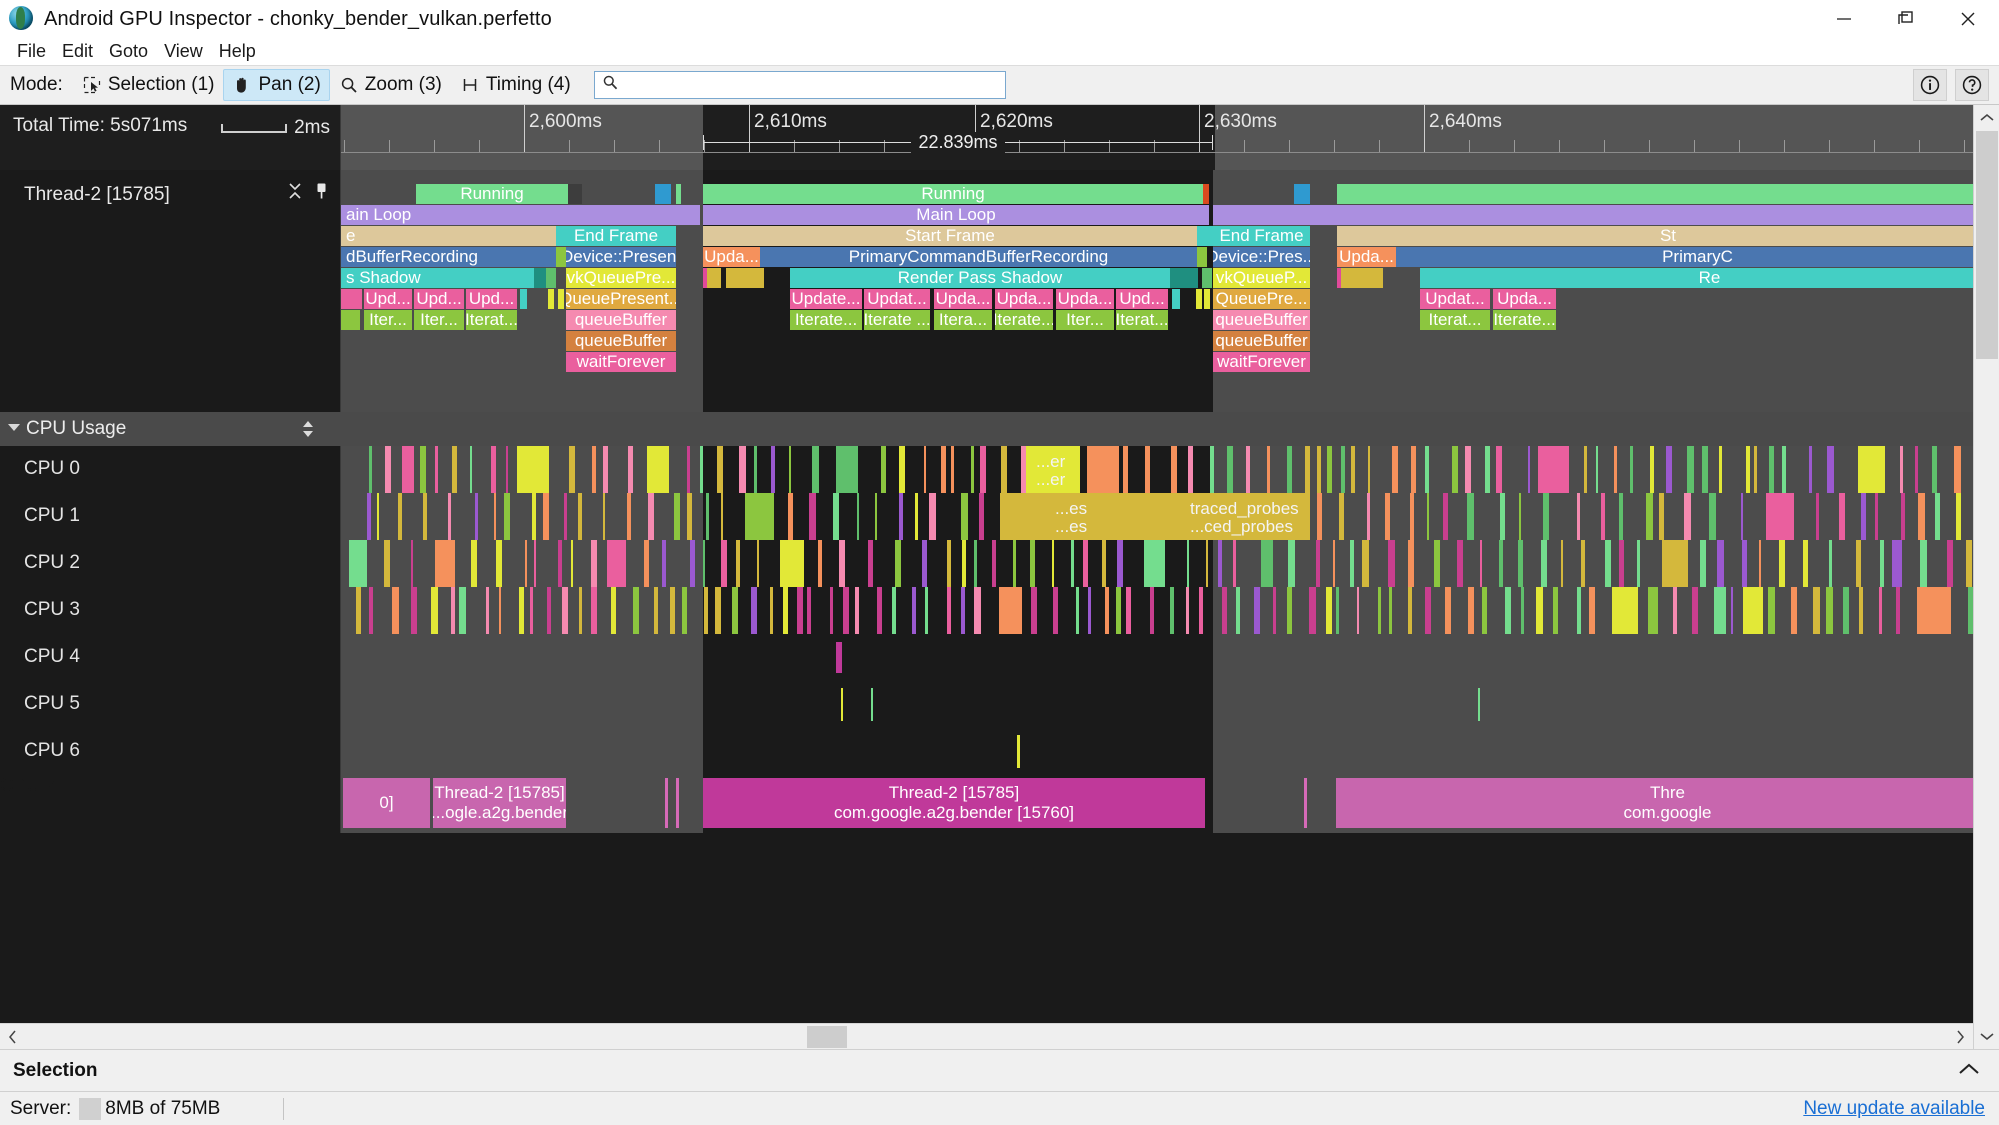  Describe the element at coordinates (515, 85) in the screenshot. I see `mode-timing-button: Timing (4)` at that location.